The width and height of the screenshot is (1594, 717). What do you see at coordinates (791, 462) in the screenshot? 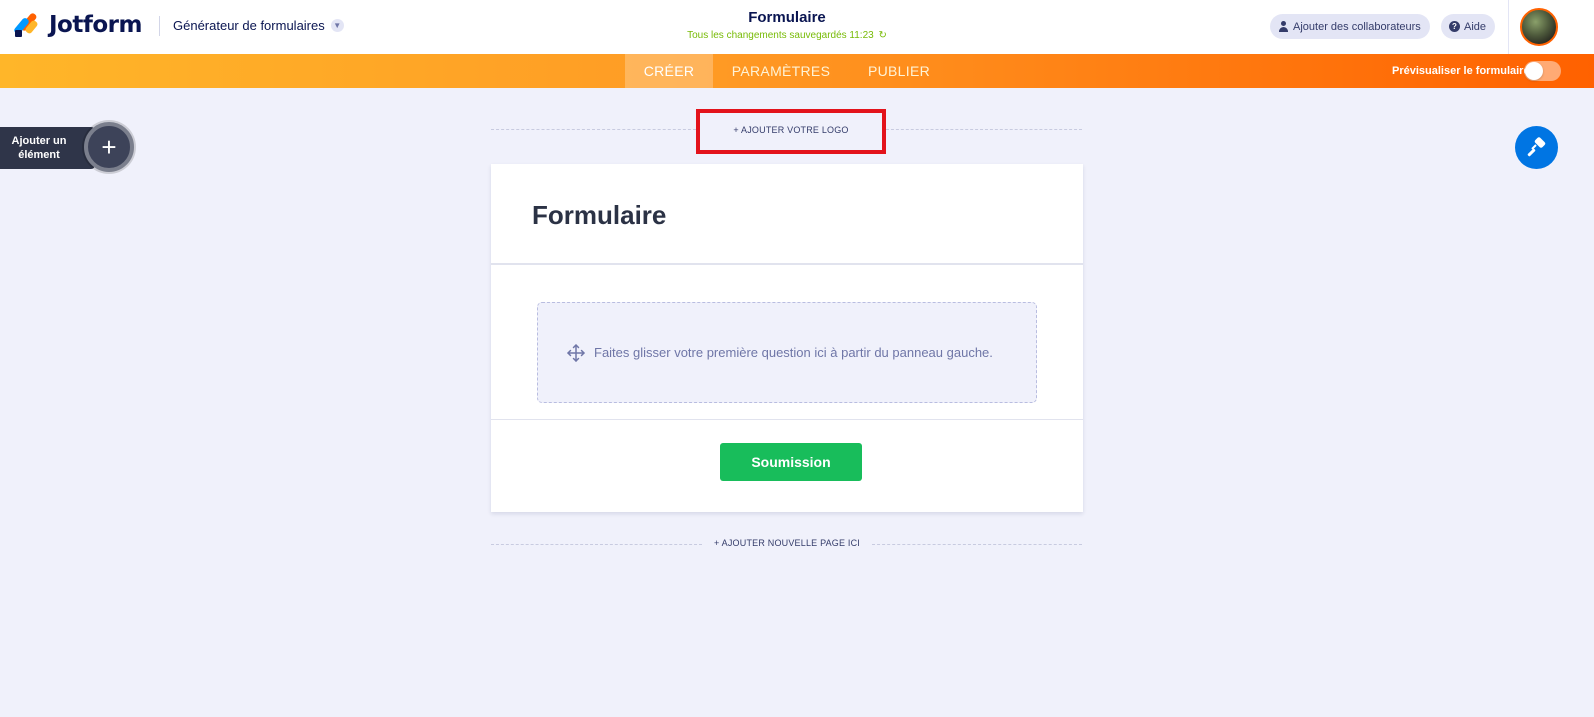
I see `submit-button: Soumission` at bounding box center [791, 462].